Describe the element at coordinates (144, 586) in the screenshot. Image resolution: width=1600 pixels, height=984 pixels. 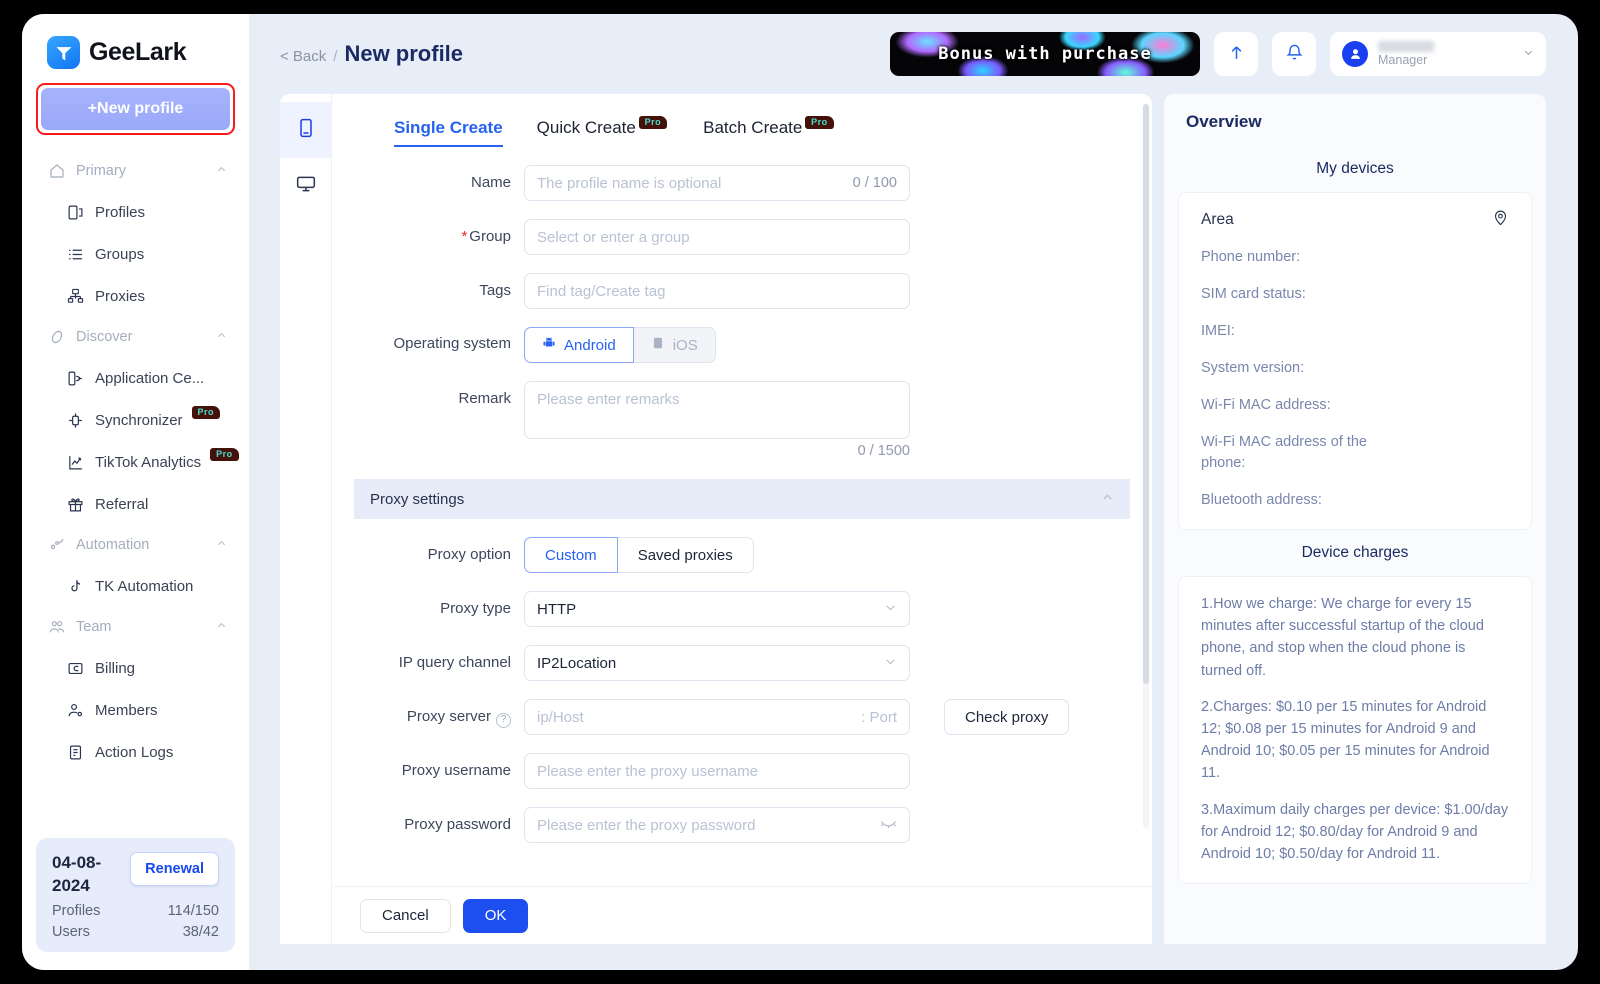
I see `sidebar-item-label: TK Automation` at that location.